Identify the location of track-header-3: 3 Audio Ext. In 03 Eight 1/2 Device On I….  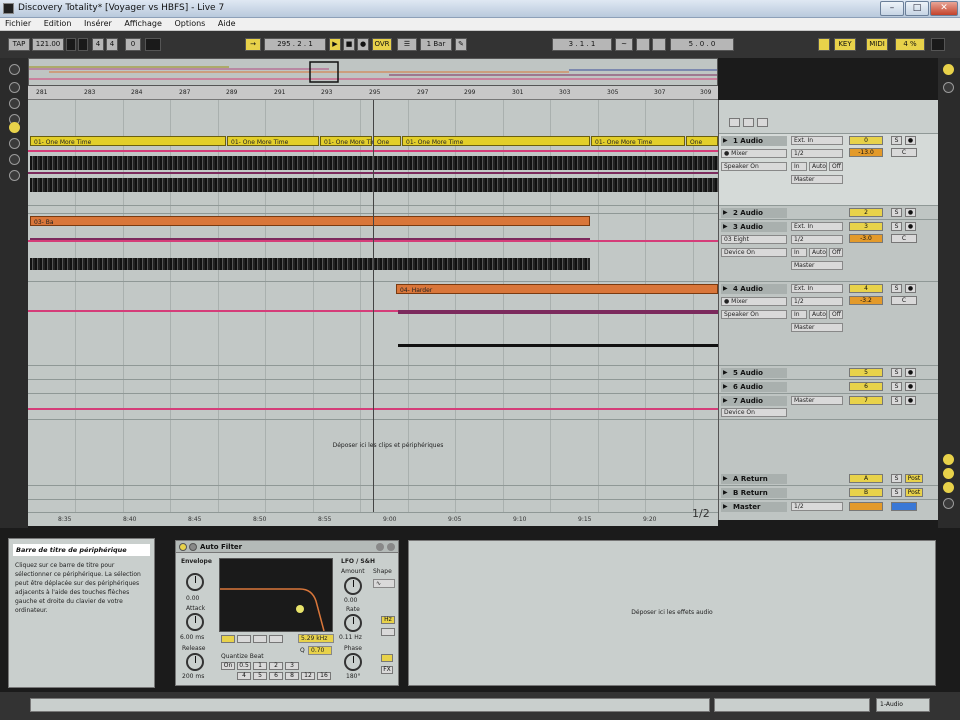
(829, 251).